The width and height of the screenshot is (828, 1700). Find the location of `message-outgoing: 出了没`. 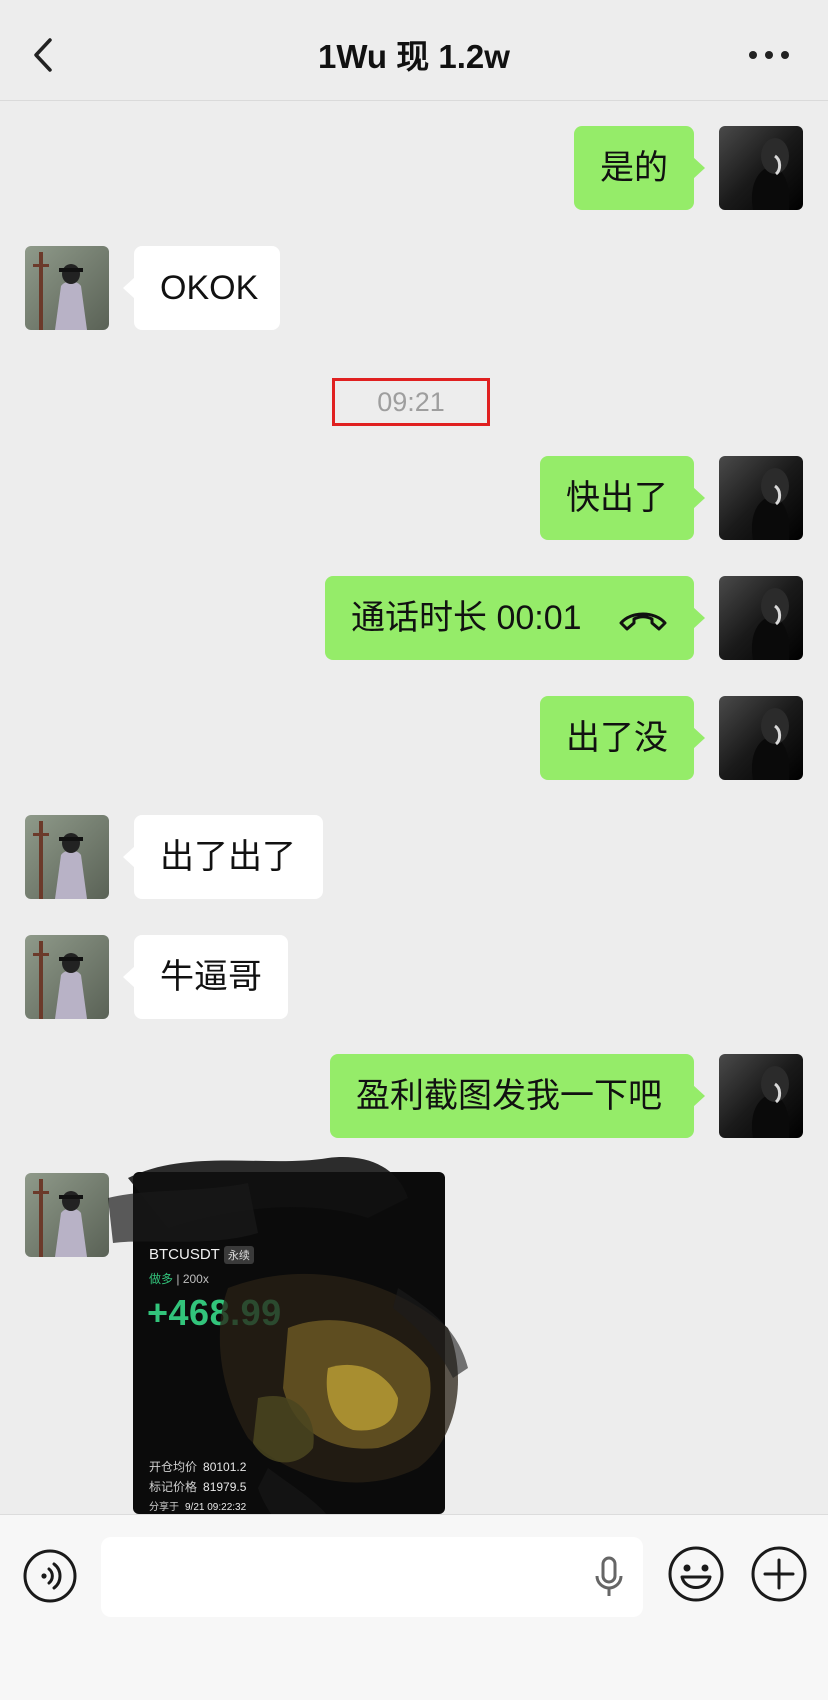

message-outgoing: 出了没 is located at coordinates (622, 738).